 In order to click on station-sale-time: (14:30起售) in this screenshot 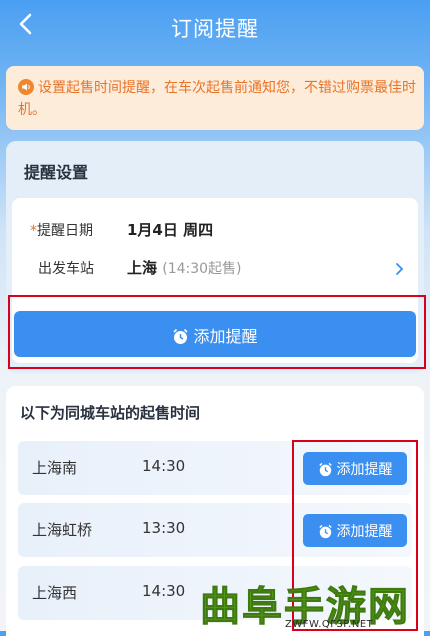, I will do `click(202, 269)`.